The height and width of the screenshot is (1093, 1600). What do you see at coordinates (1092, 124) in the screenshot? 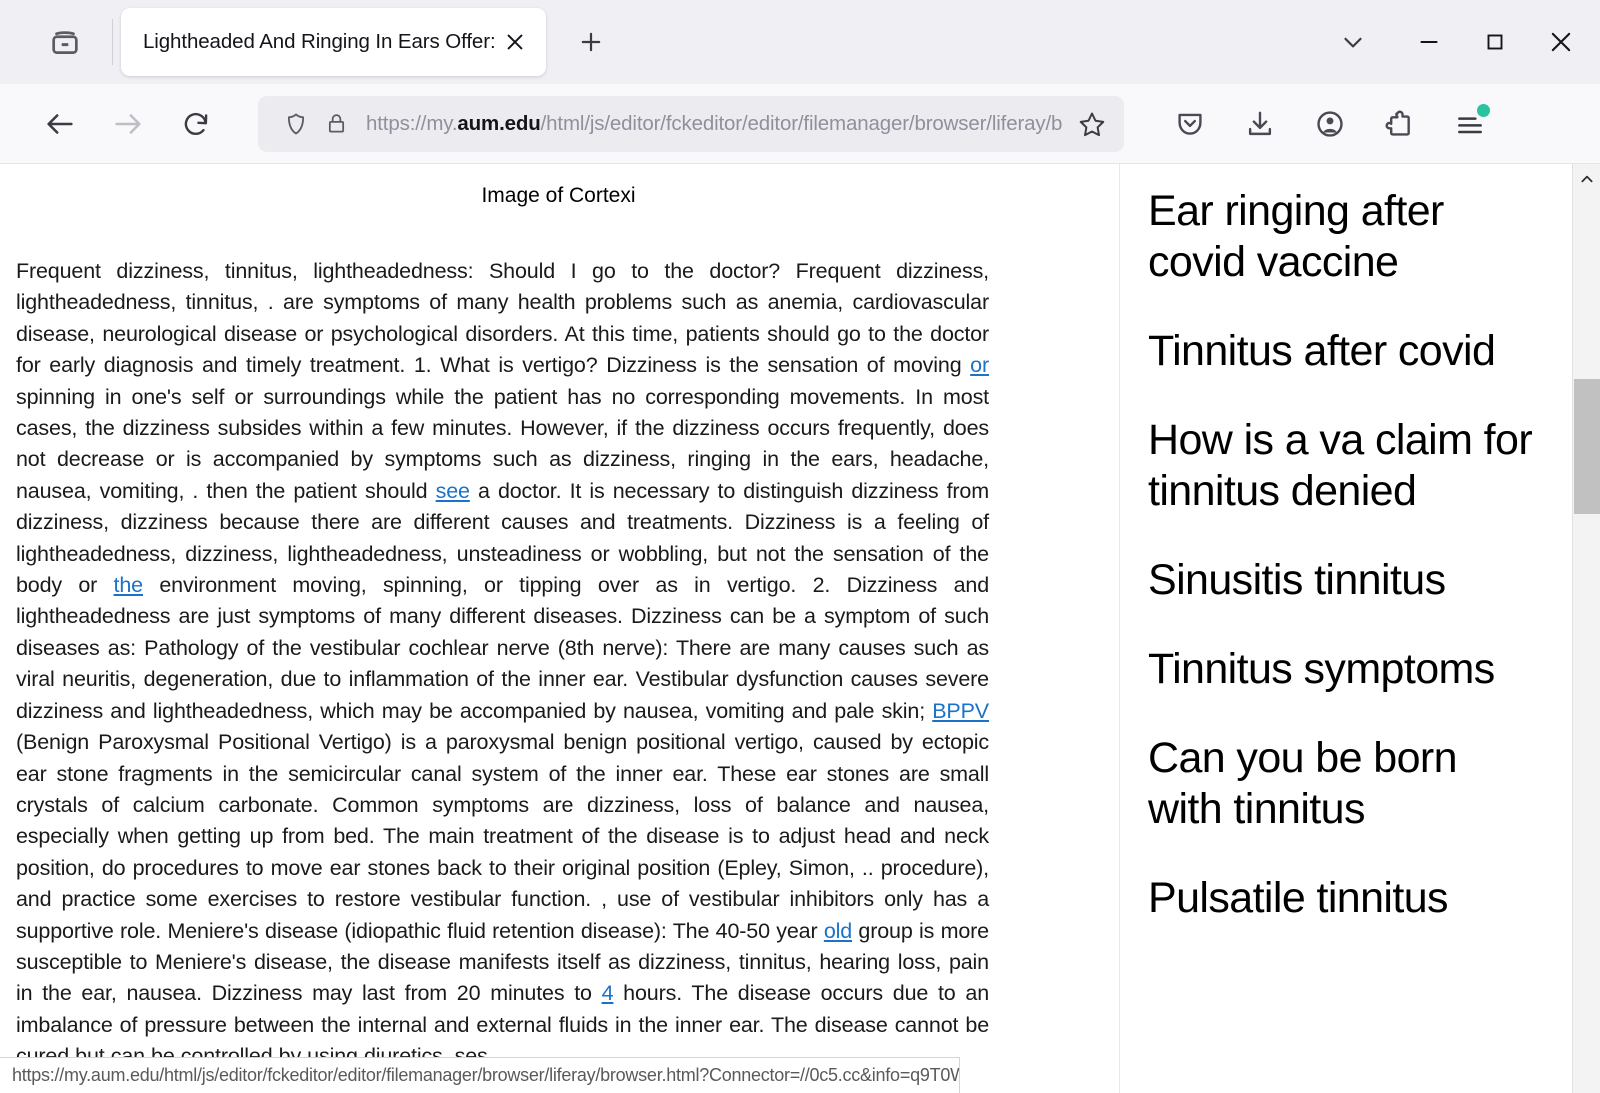
I see `bookmark-star-icon` at bounding box center [1092, 124].